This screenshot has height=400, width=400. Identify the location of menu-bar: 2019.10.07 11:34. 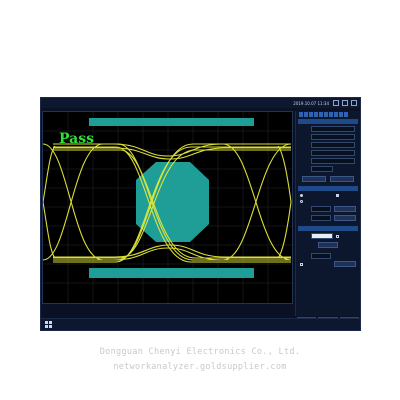
(200, 103).